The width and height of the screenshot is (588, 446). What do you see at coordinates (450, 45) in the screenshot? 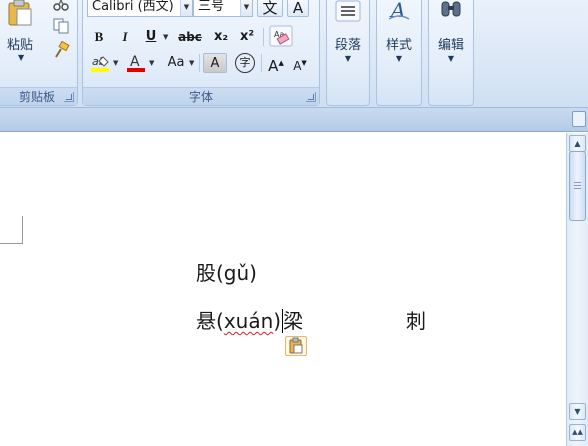
I see `editing-label: 编辑` at bounding box center [450, 45].